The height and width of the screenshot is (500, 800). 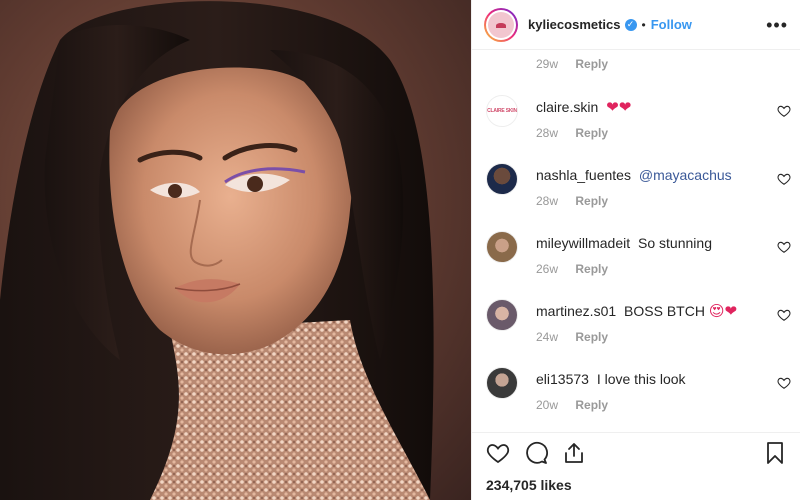 I want to click on comment-body: eli13573 I love this look, so click(x=646, y=379).